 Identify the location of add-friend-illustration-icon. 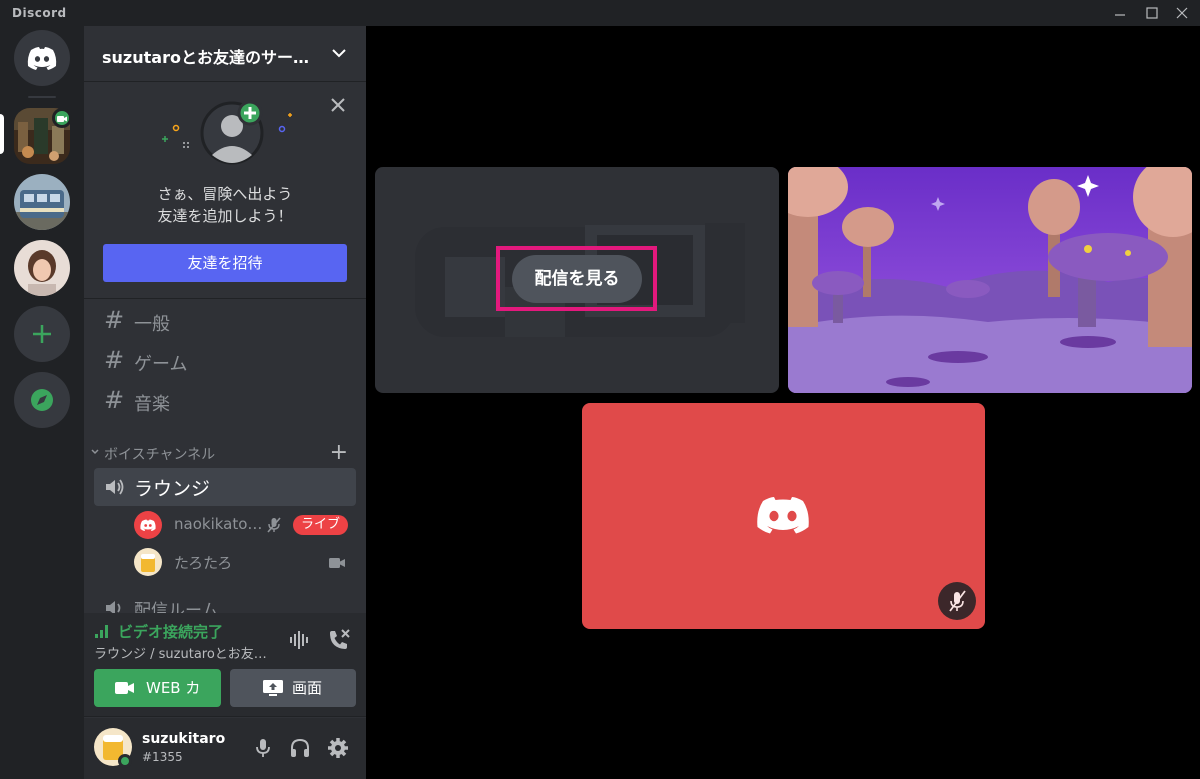
(227, 132).